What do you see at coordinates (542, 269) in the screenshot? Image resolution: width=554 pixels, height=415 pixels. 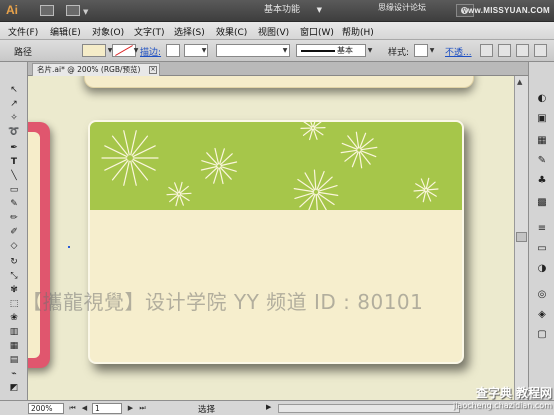 I see `transparency-icon: ◑` at bounding box center [542, 269].